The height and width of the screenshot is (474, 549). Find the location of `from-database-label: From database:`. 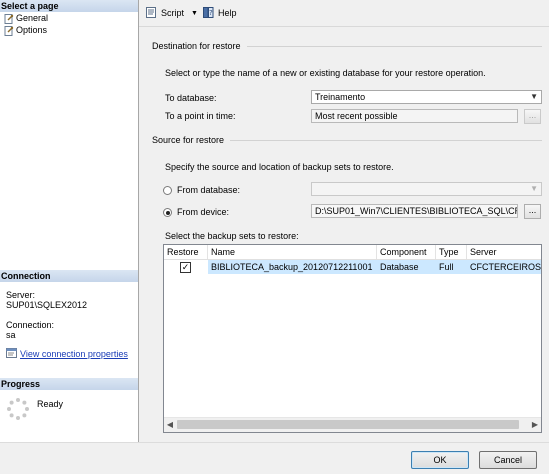

from-database-label: From database: is located at coordinates (209, 190).